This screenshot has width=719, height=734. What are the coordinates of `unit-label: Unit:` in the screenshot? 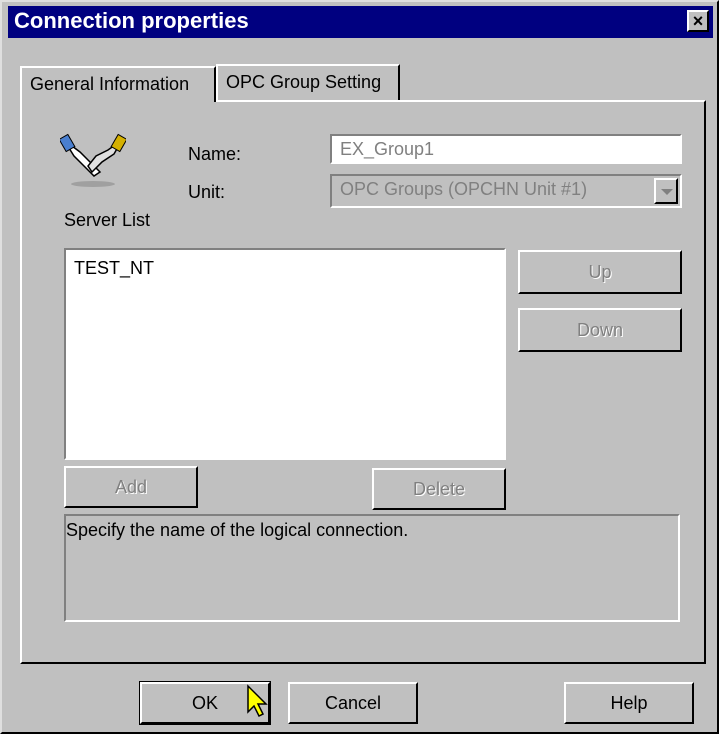 It's located at (207, 192).